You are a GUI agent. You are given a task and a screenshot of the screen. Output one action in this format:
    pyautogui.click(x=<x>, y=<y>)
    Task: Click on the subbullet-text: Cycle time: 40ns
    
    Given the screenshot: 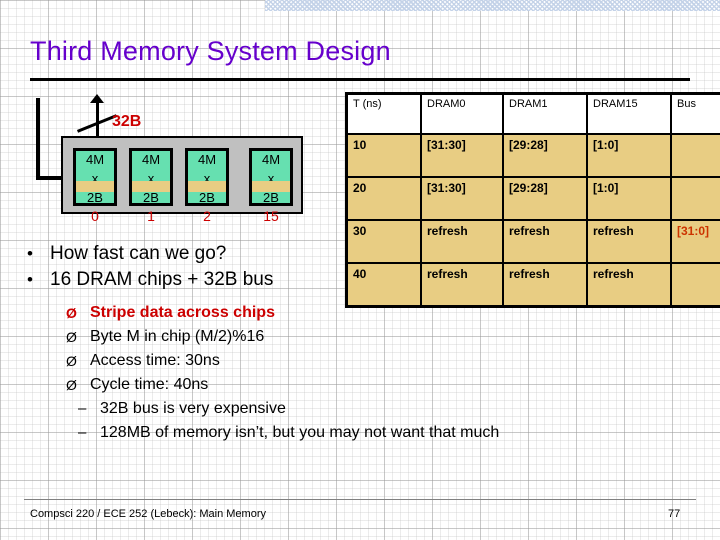 What is the action you would take?
    pyautogui.click(x=149, y=384)
    